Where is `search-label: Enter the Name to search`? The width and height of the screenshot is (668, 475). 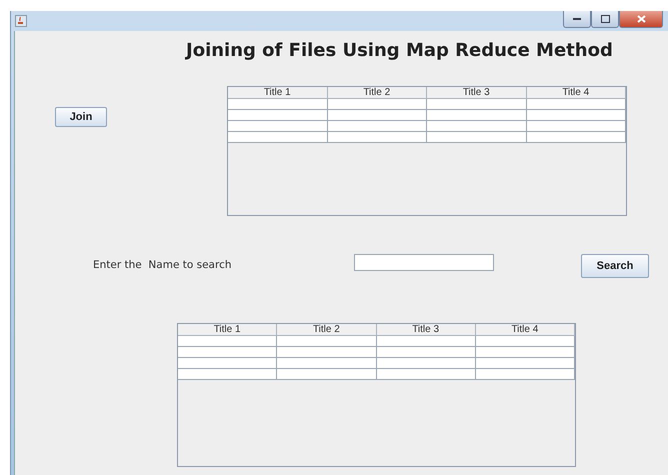
search-label: Enter the Name to search is located at coordinates (162, 265).